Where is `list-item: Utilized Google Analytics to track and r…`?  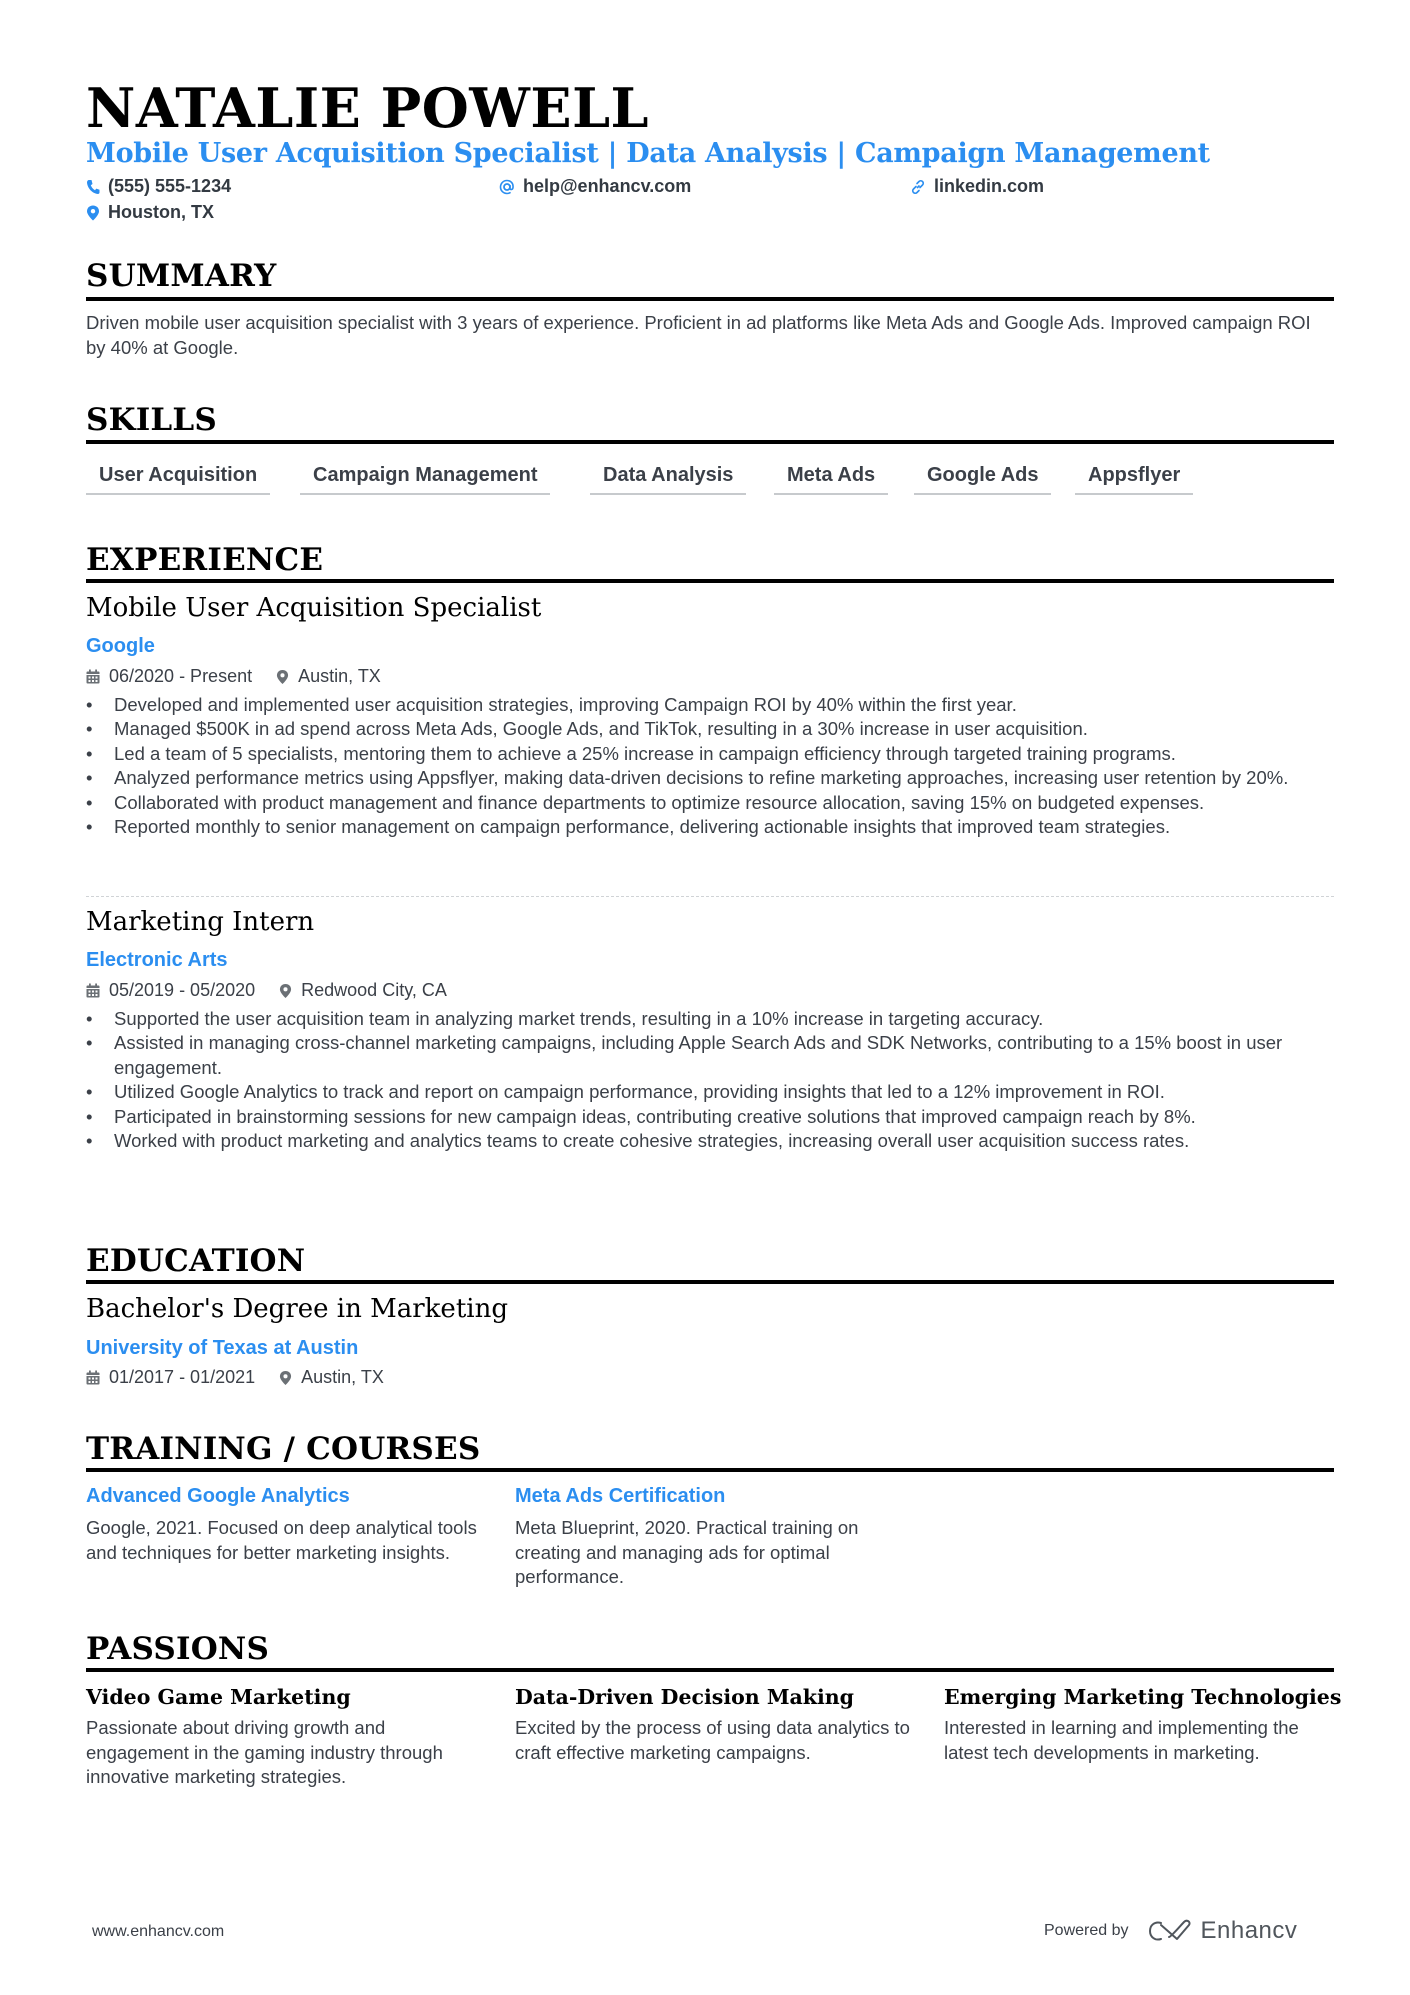 list-item: Utilized Google Analytics to track and r… is located at coordinates (710, 1092).